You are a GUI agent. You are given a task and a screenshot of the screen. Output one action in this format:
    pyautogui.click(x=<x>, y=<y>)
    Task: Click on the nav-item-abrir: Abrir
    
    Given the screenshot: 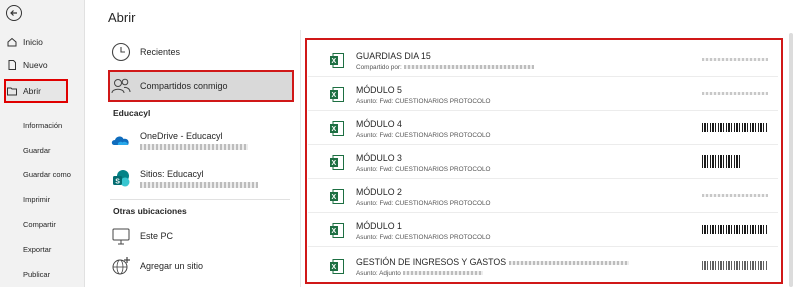 What is the action you would take?
    pyautogui.click(x=23, y=91)
    